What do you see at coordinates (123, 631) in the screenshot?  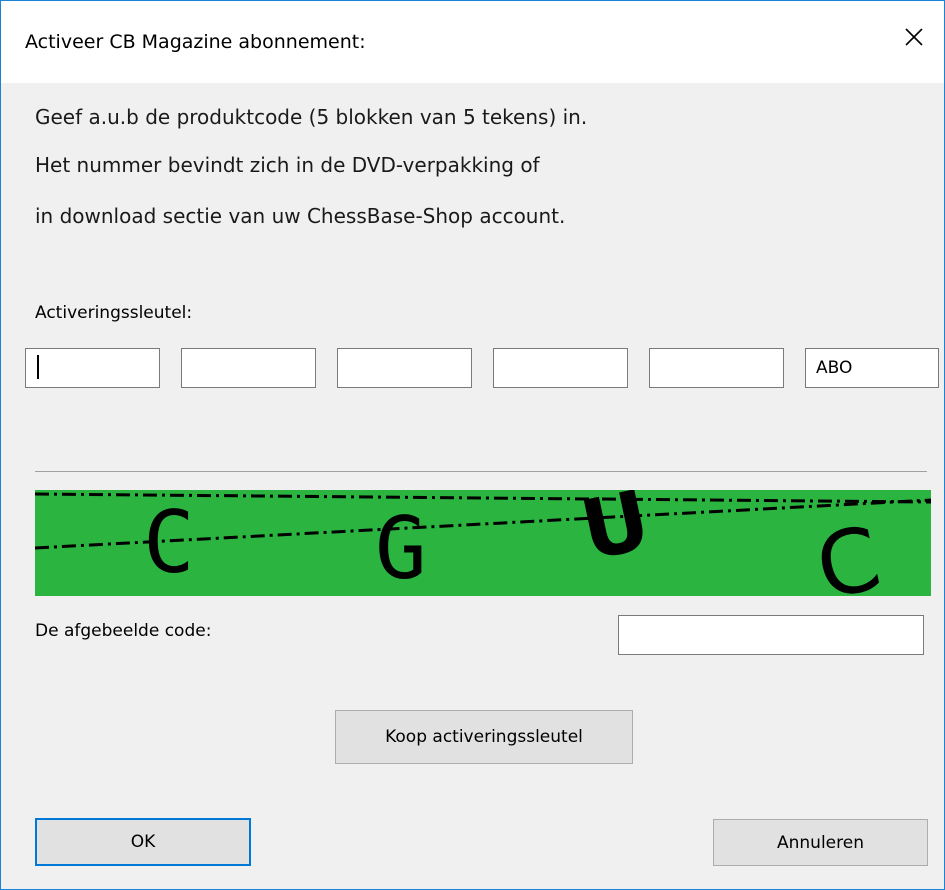 I see `captcha-code-label: De afgebeelde code:` at bounding box center [123, 631].